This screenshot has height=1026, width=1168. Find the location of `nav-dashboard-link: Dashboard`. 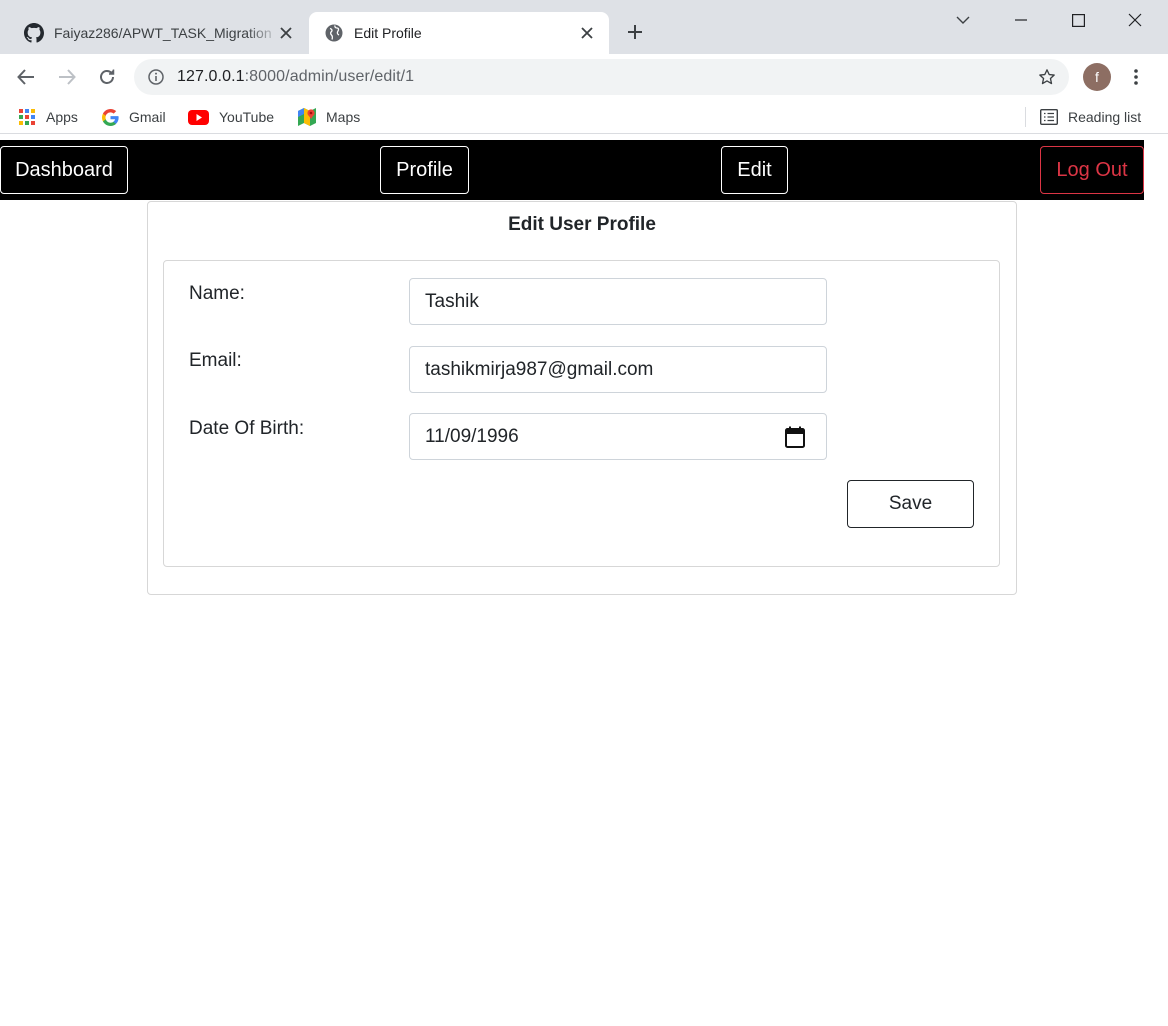

nav-dashboard-link: Dashboard is located at coordinates (64, 170).